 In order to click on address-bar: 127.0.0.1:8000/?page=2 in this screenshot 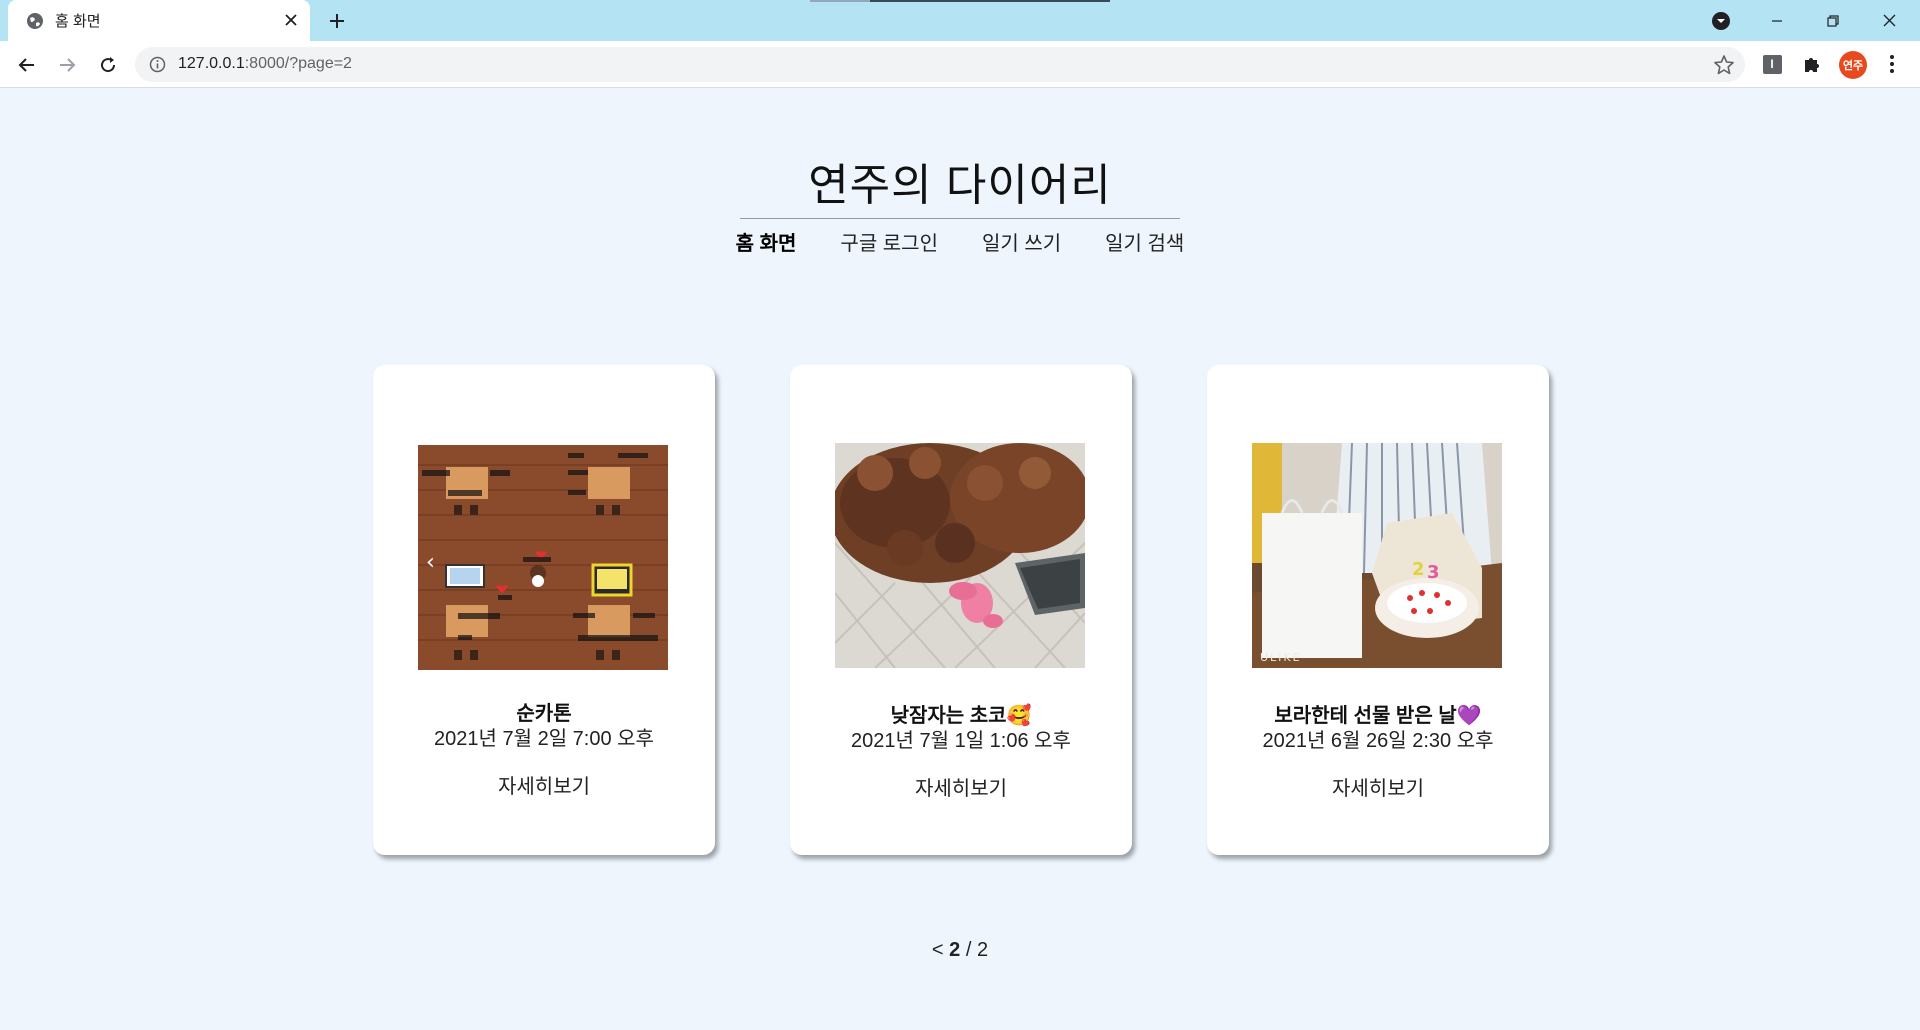, I will do `click(940, 64)`.